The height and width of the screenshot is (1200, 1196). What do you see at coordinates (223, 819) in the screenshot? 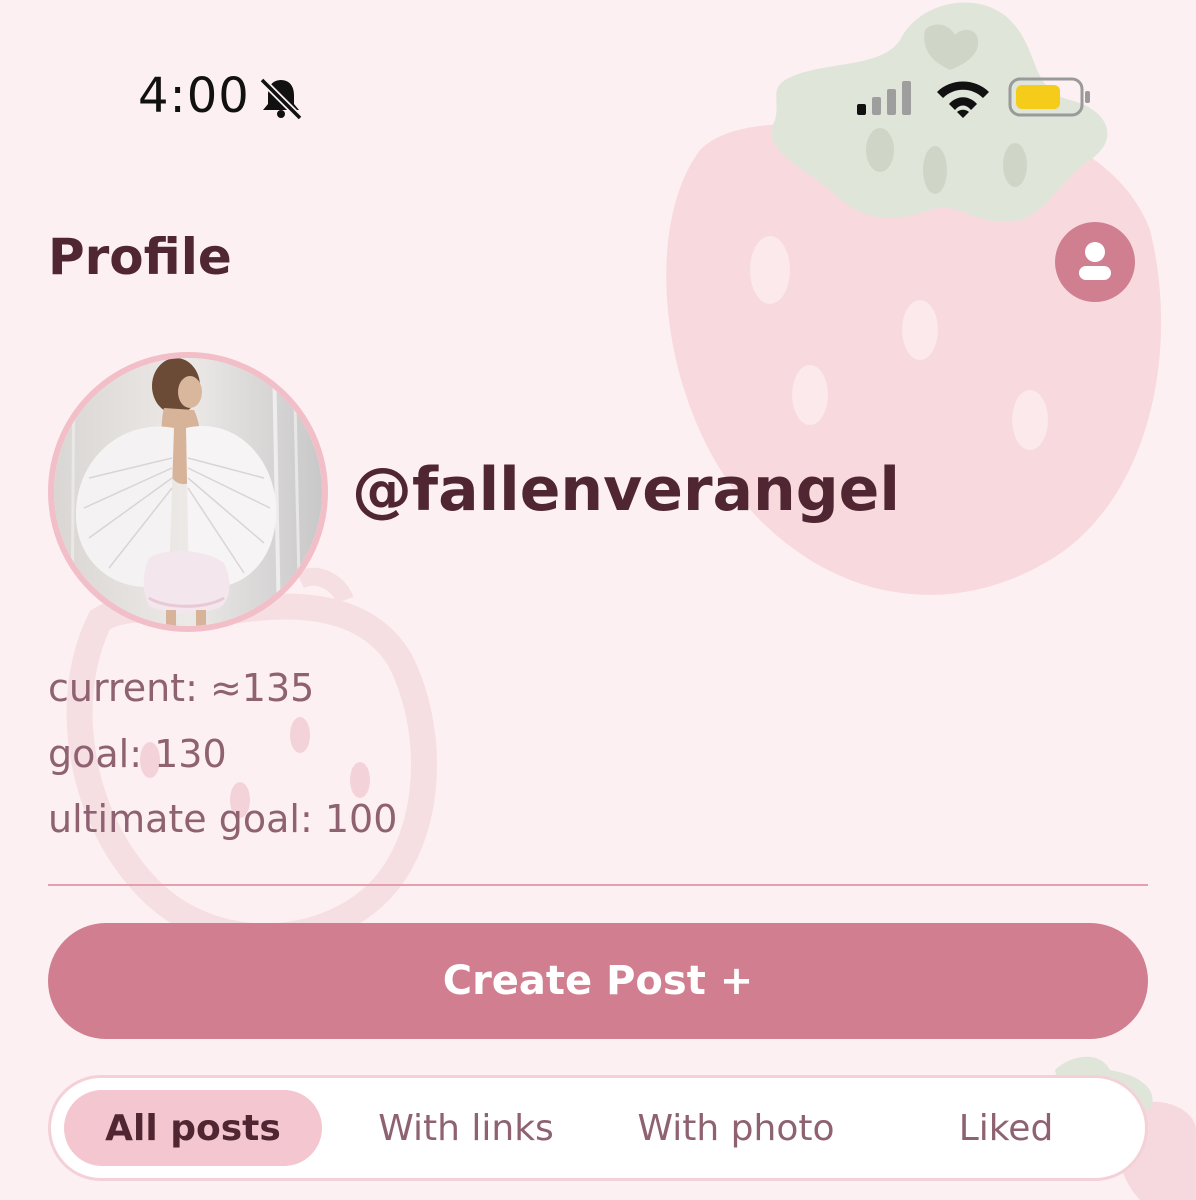
I see `stat-ultimate-goal: ultimate goal: 100` at bounding box center [223, 819].